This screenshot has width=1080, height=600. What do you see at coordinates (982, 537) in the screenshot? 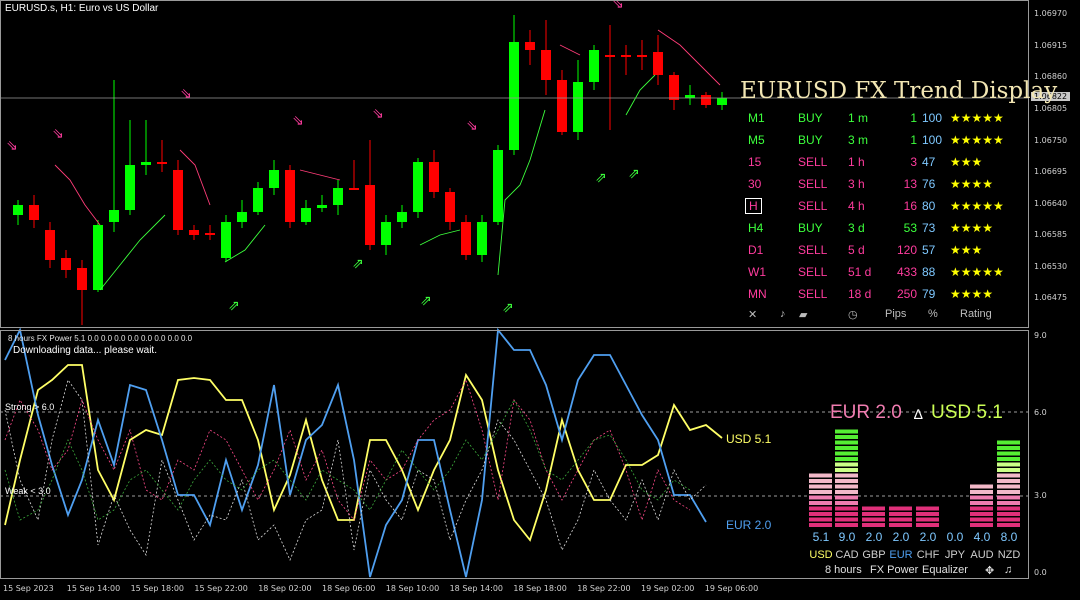
I see `eq-value-aud: 4.0` at bounding box center [982, 537].